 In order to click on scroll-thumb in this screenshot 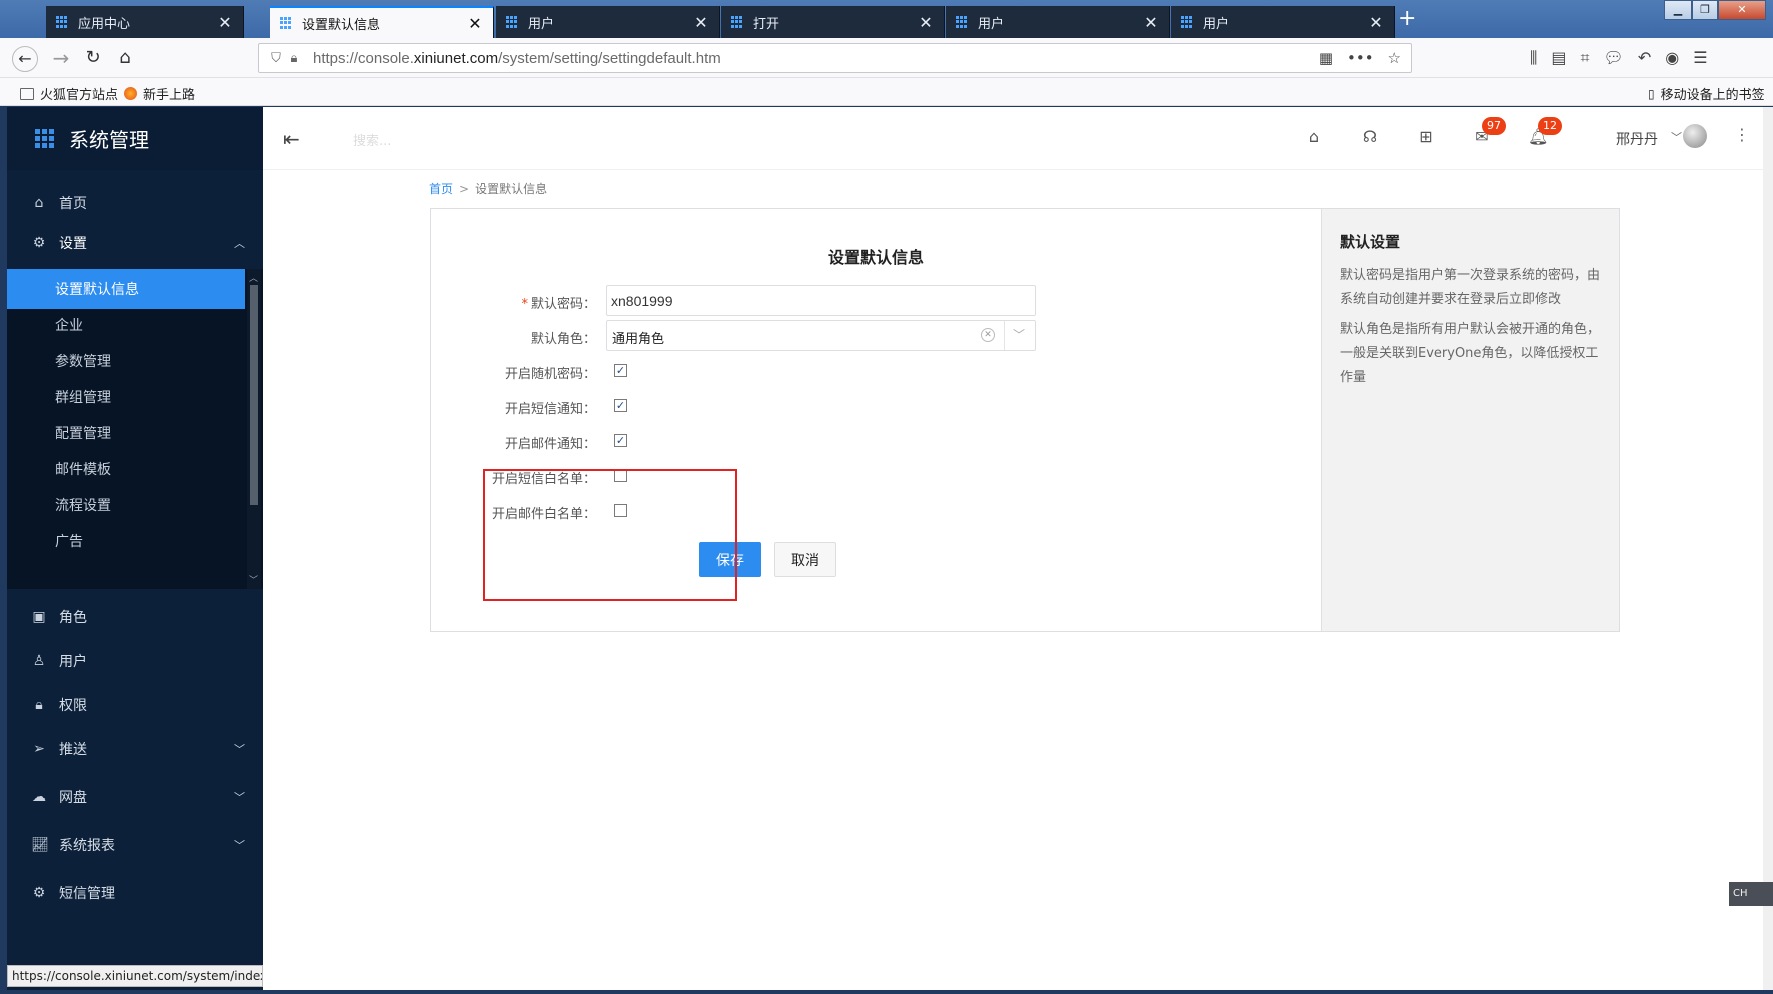, I will do `click(254, 395)`.